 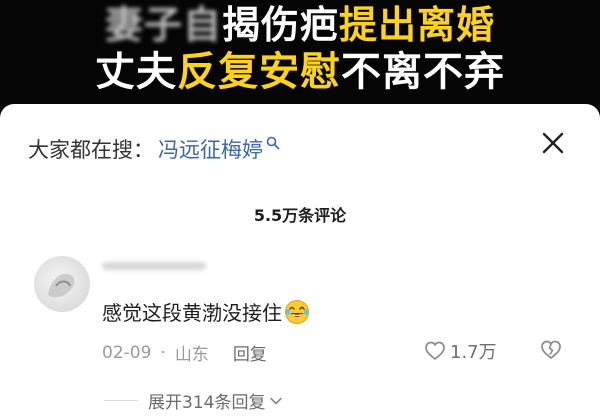 I want to click on caption-highlight-text: 反复安慰, so click(x=259, y=72).